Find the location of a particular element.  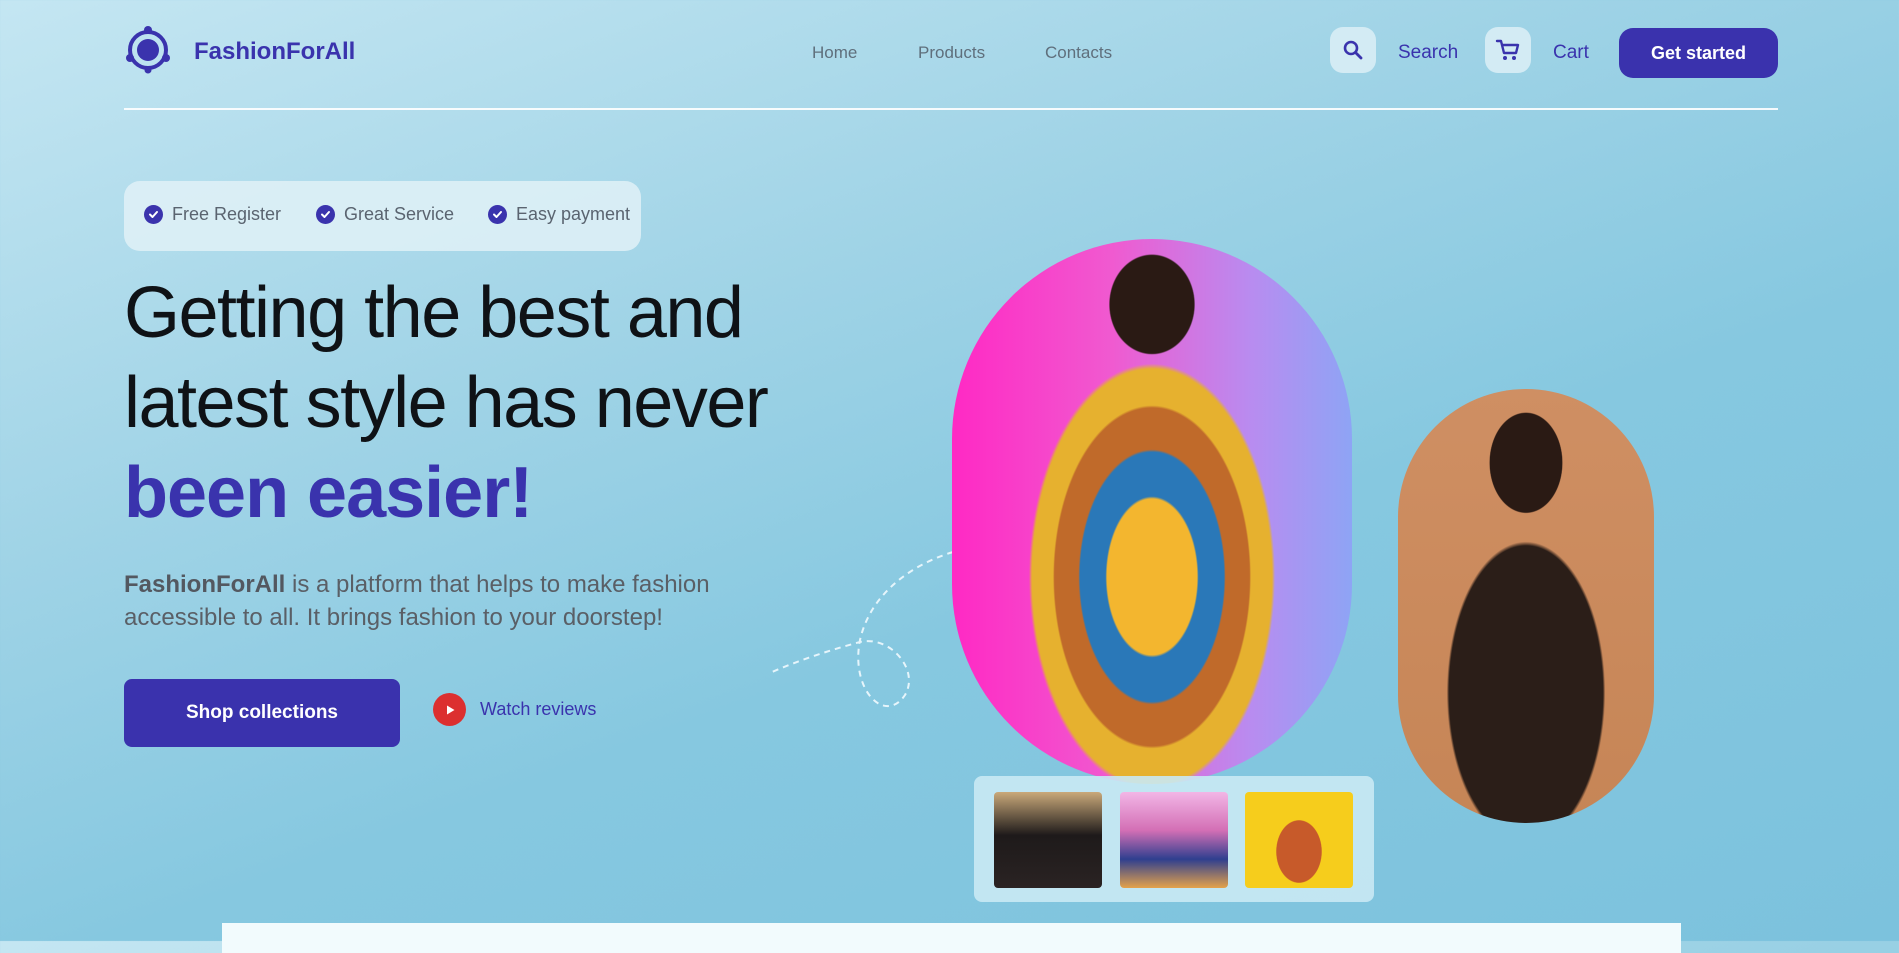

decorative-dashed-curve is located at coordinates (862, 629).